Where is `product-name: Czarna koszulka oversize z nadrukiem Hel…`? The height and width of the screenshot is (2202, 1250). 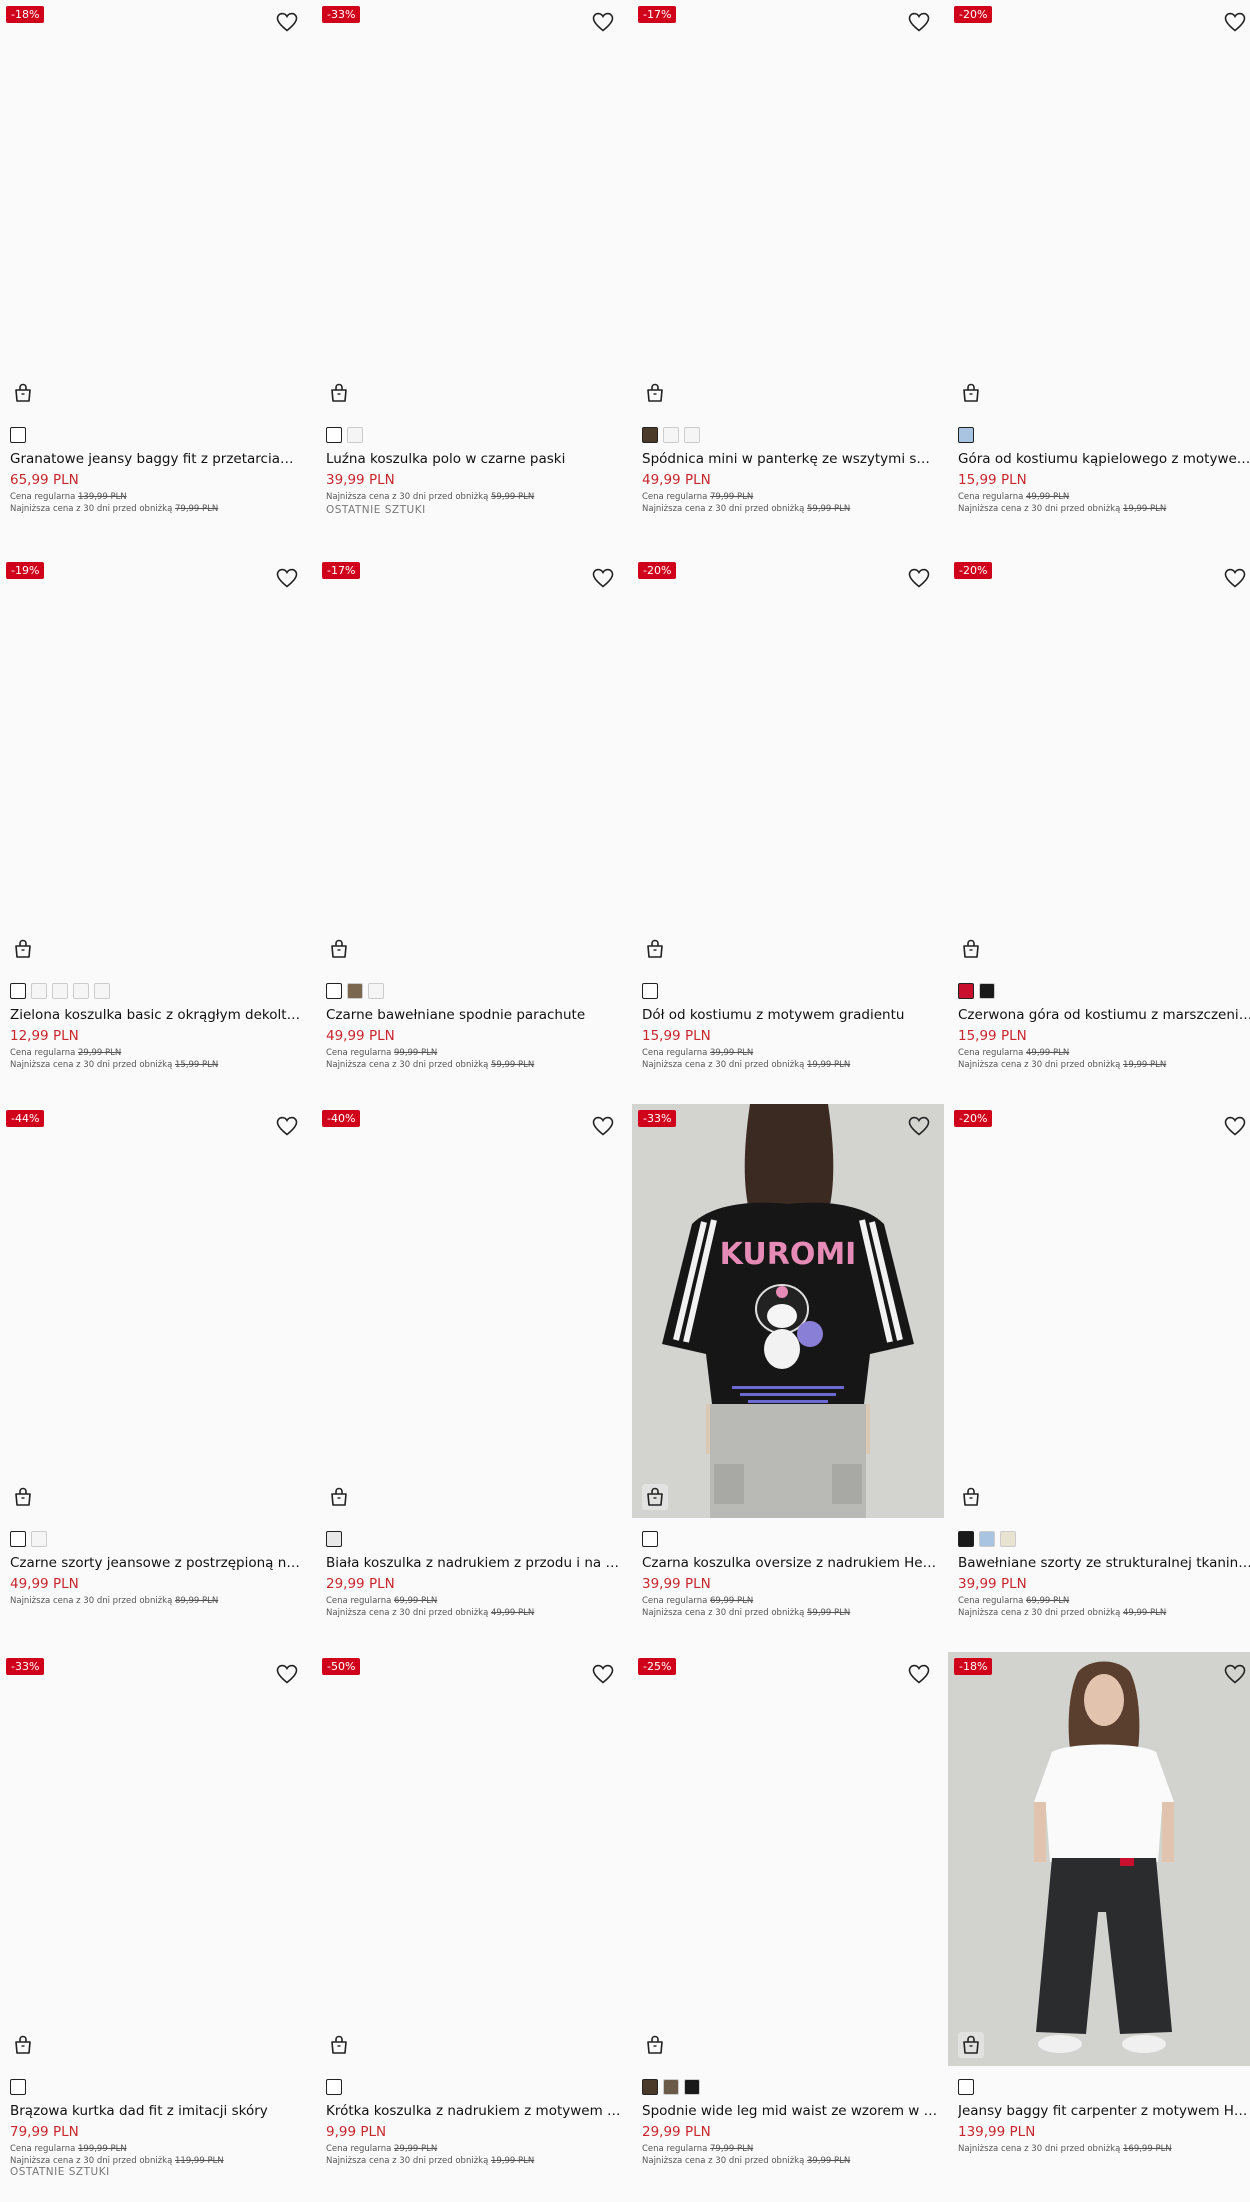
product-name: Czarna koszulka oversize z nadrukiem Hel… is located at coordinates (790, 1563).